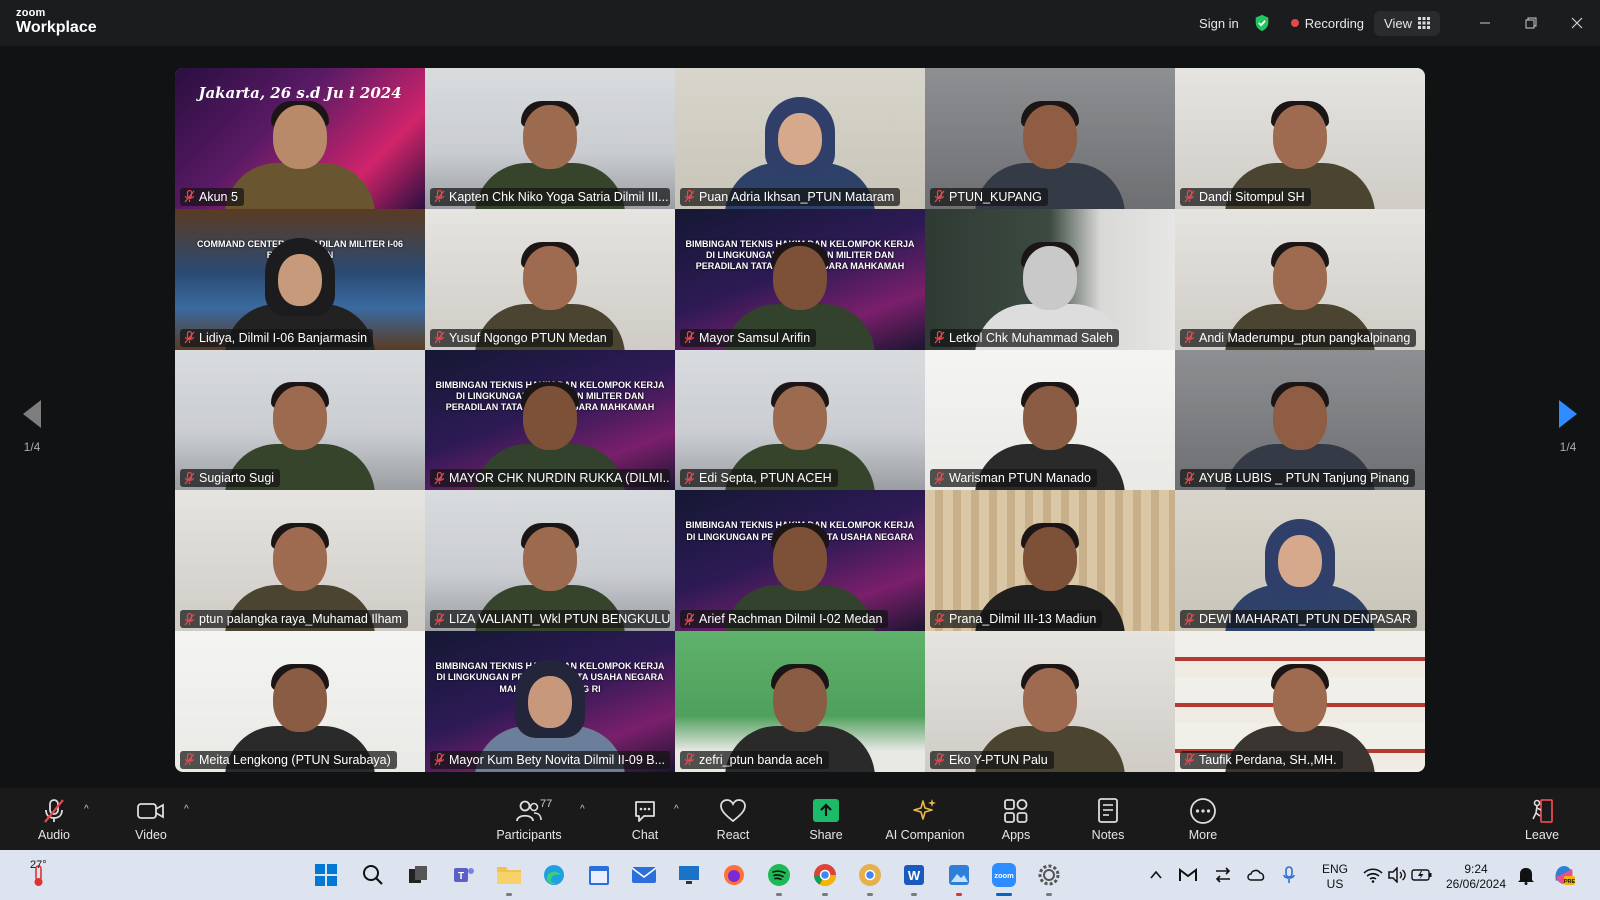 The width and height of the screenshot is (1600, 900). Describe the element at coordinates (1526, 875) in the screenshot. I see `notifications-button` at that location.